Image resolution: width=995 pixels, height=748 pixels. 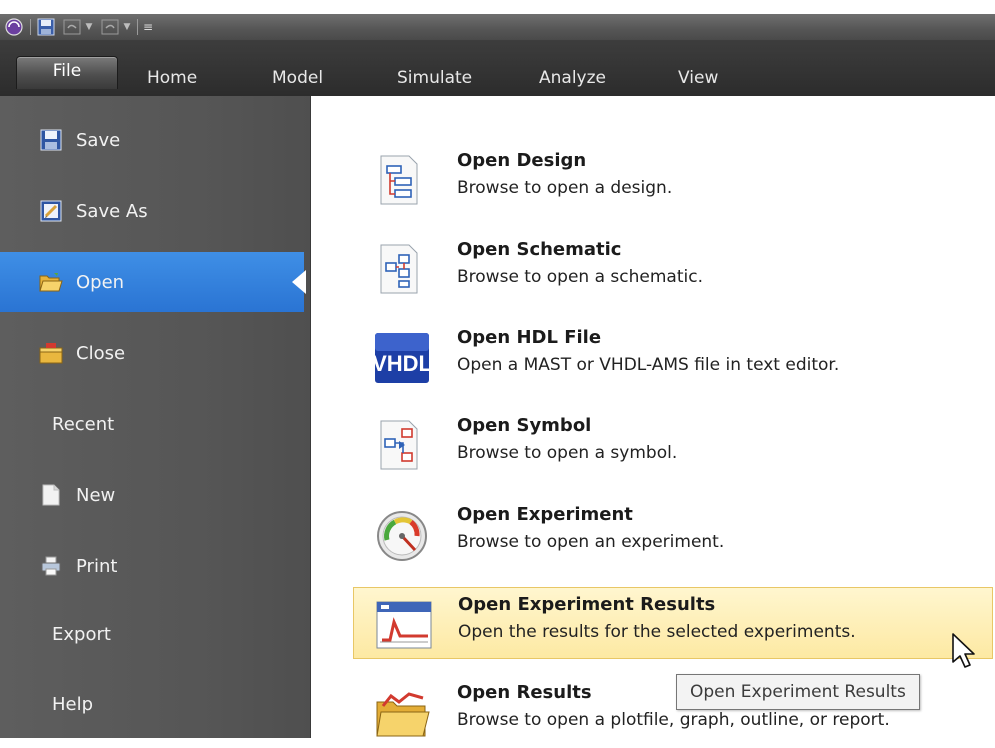 I want to click on command-title: Open Design, so click(x=522, y=160).